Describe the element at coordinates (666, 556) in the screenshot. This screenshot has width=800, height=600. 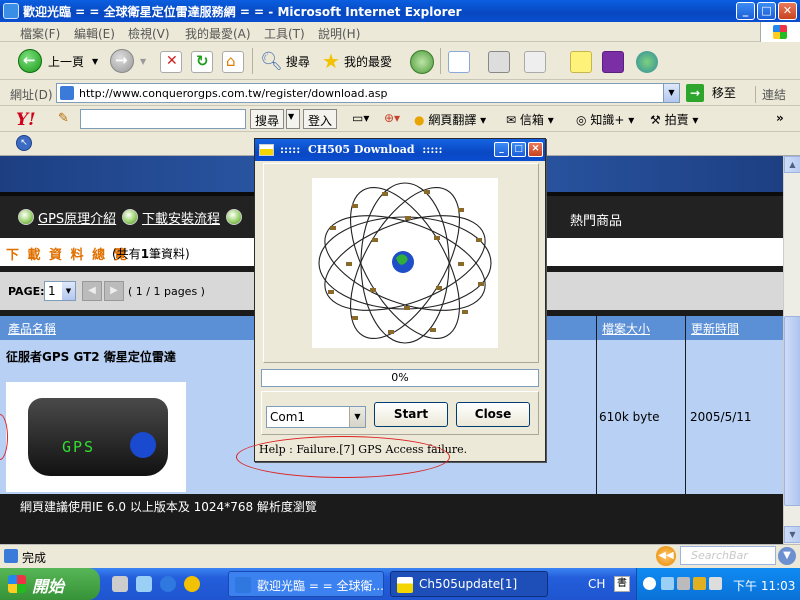
I see `rewind-icon: ◀◀` at that location.